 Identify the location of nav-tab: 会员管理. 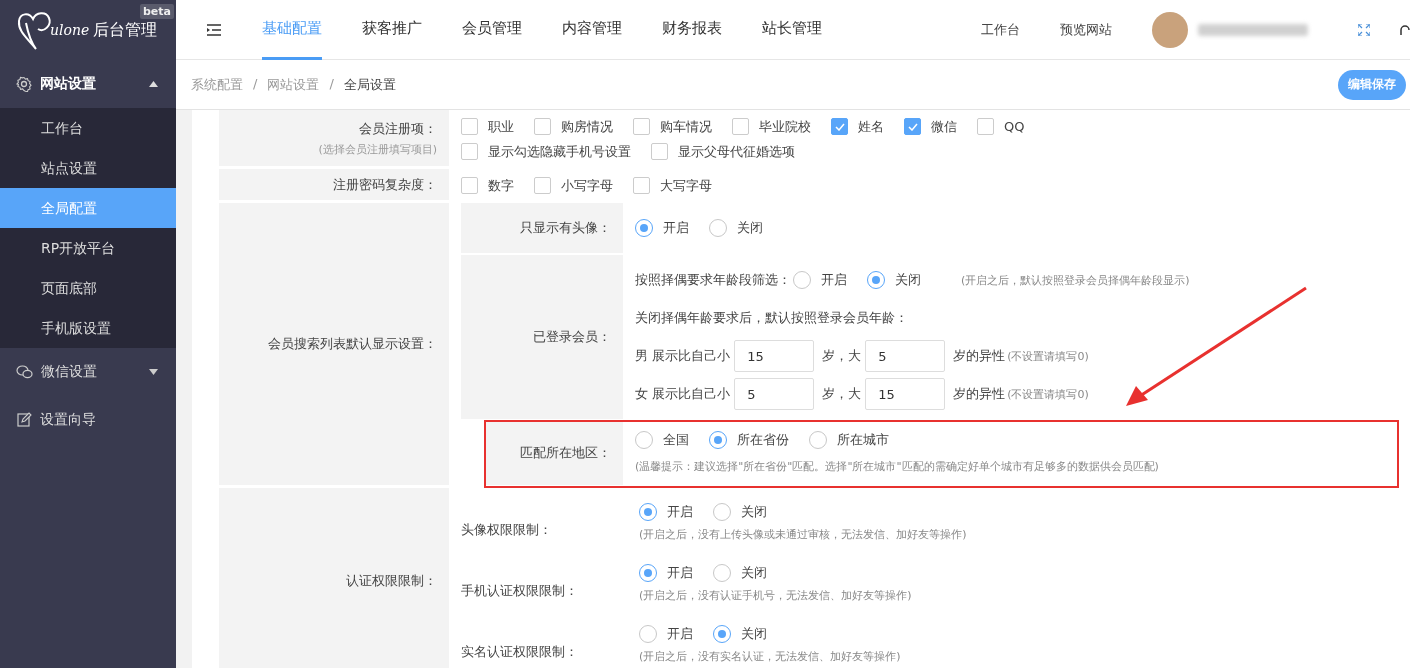
(492, 30).